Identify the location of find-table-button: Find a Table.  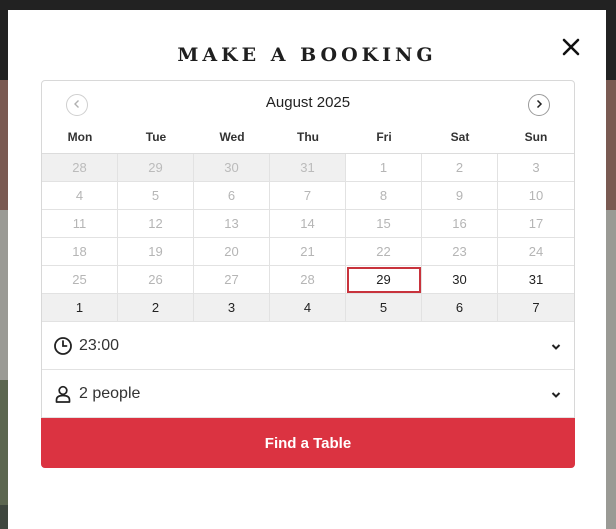
(308, 443).